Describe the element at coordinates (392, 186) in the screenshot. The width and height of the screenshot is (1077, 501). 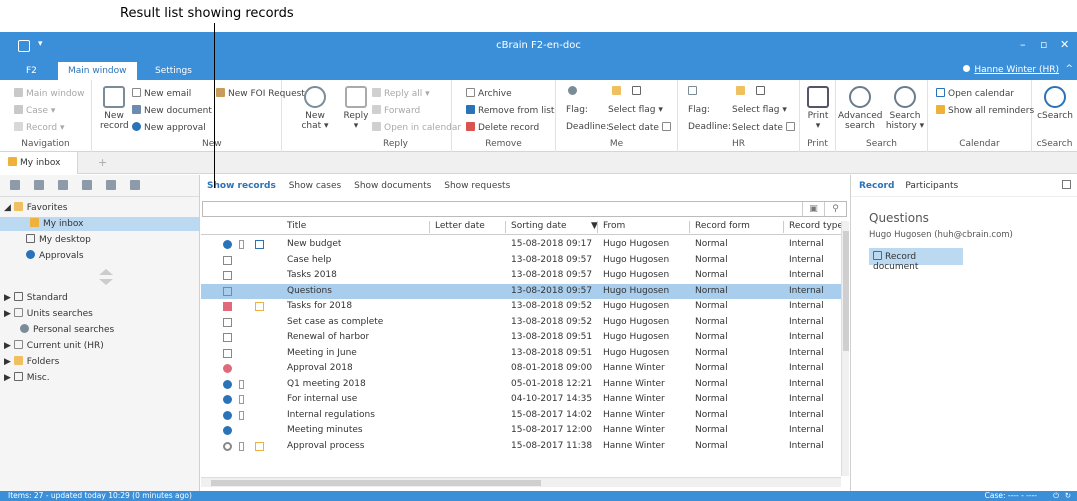
I see `tab-show-documents: Show documents` at that location.